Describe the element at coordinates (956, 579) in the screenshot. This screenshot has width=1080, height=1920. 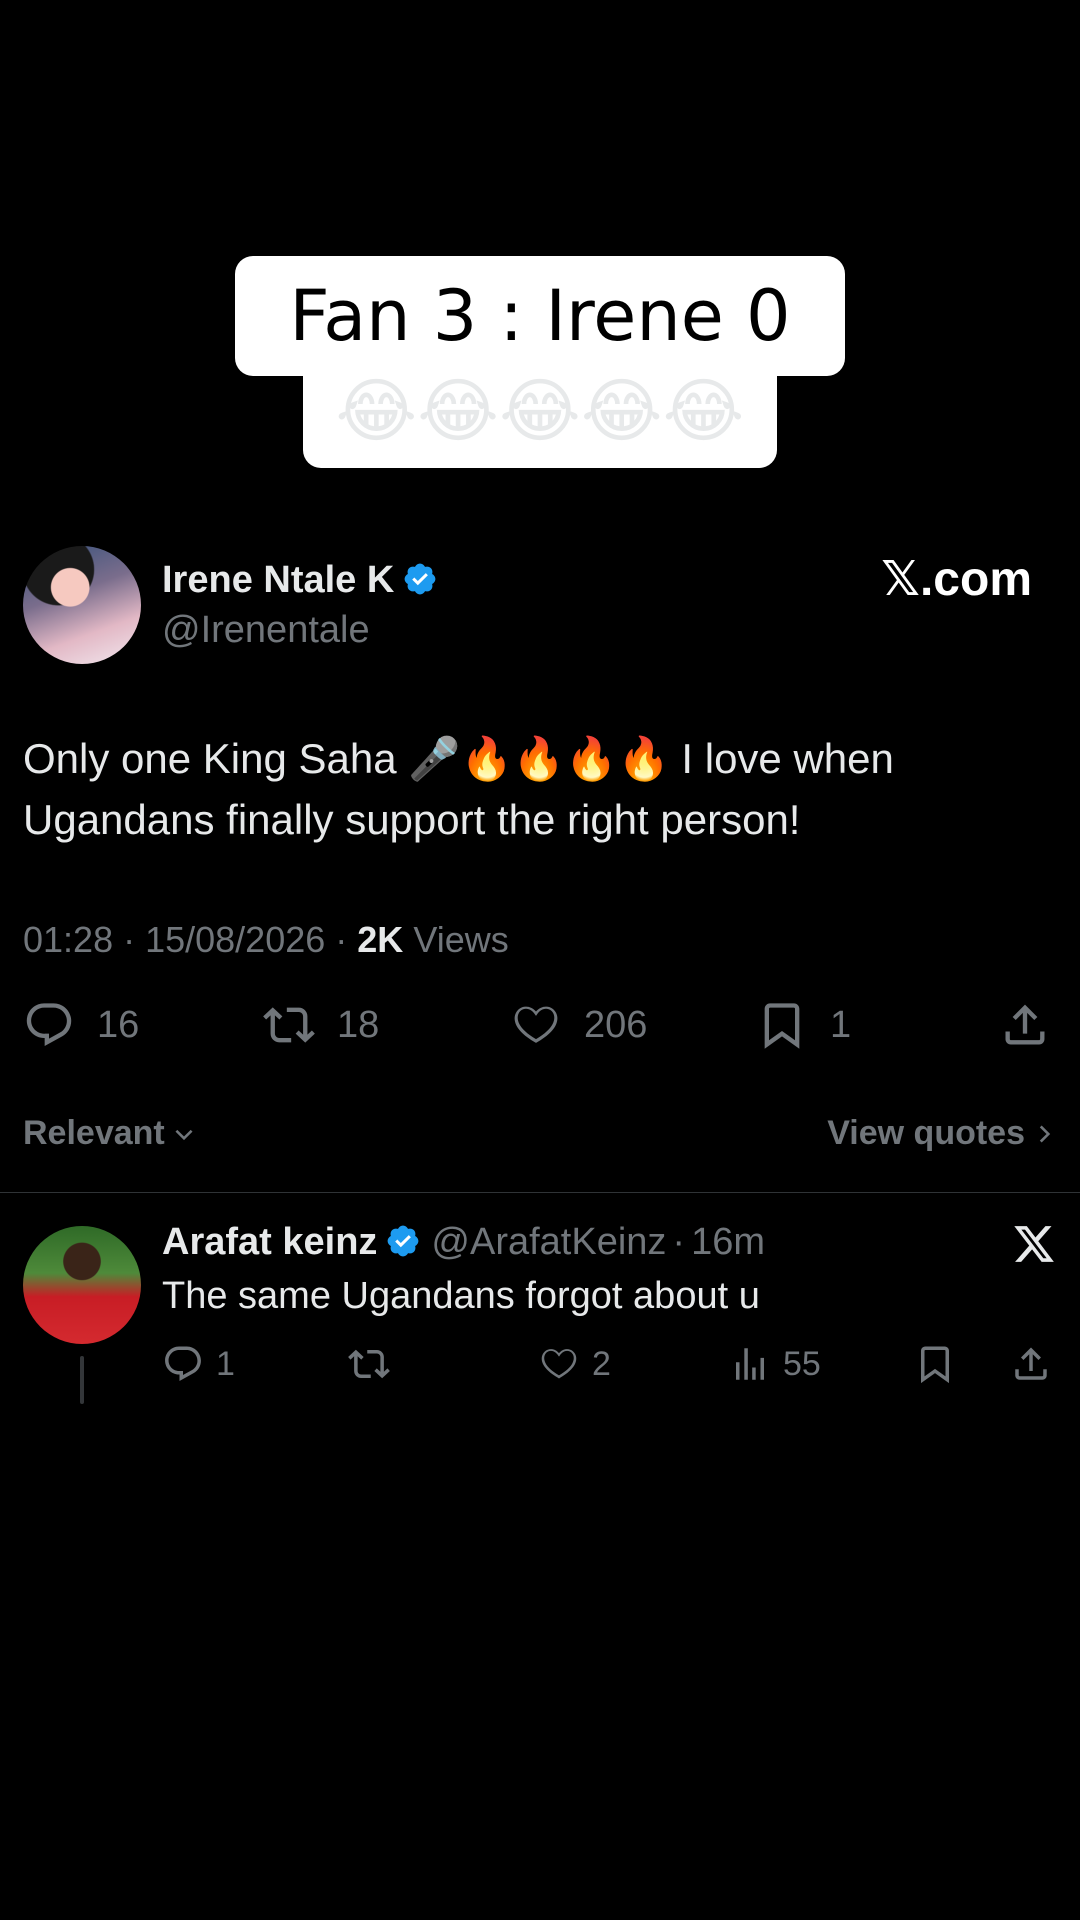
I see `site-watermark: 𝕏.com` at that location.